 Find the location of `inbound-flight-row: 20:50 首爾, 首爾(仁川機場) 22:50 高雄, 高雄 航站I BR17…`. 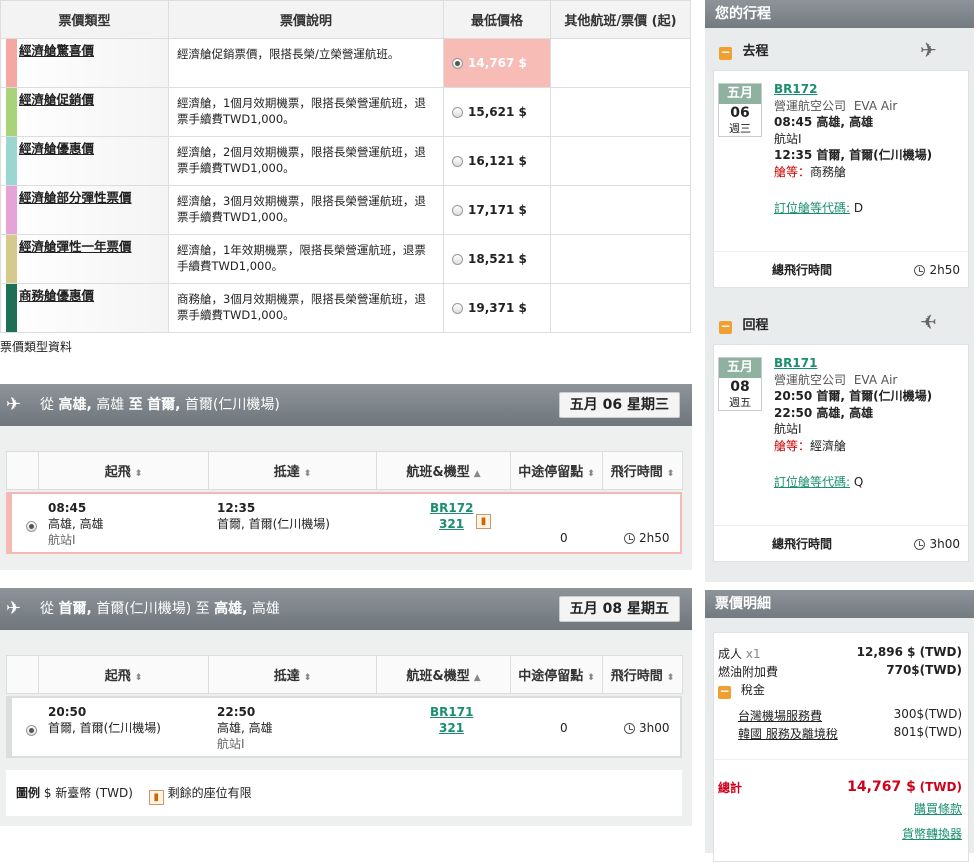

inbound-flight-row: 20:50 首爾, 首爾(仁川機場) 22:50 高雄, 高雄 航站I BR17… is located at coordinates (344, 727).